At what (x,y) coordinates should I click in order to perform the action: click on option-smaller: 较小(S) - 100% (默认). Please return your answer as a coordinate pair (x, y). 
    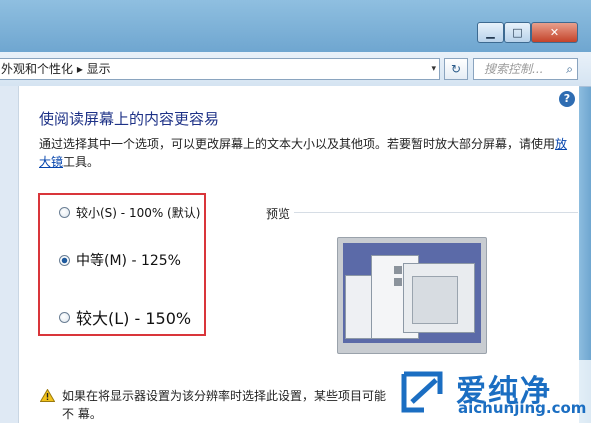
    Looking at the image, I should click on (129, 212).